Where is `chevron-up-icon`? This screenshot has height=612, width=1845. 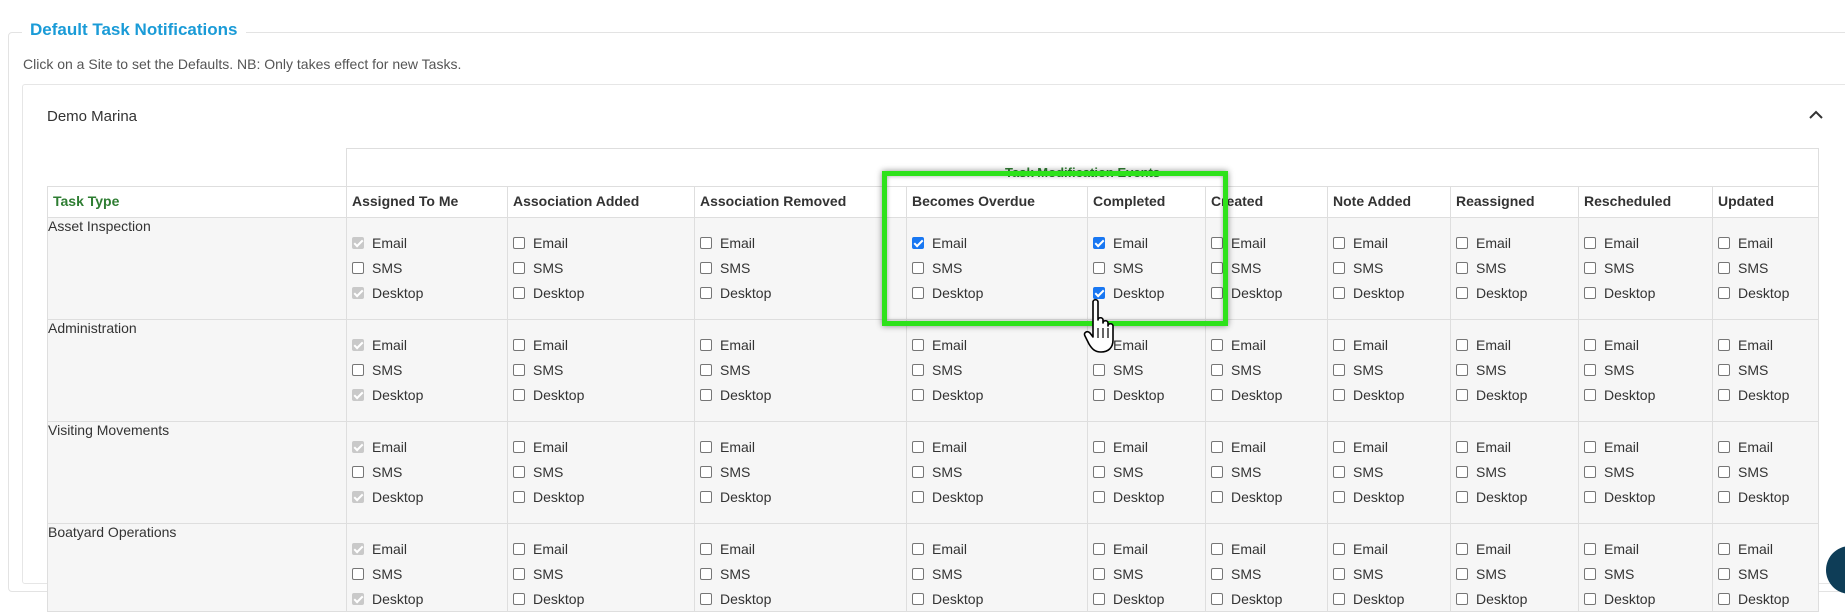
chevron-up-icon is located at coordinates (1816, 115).